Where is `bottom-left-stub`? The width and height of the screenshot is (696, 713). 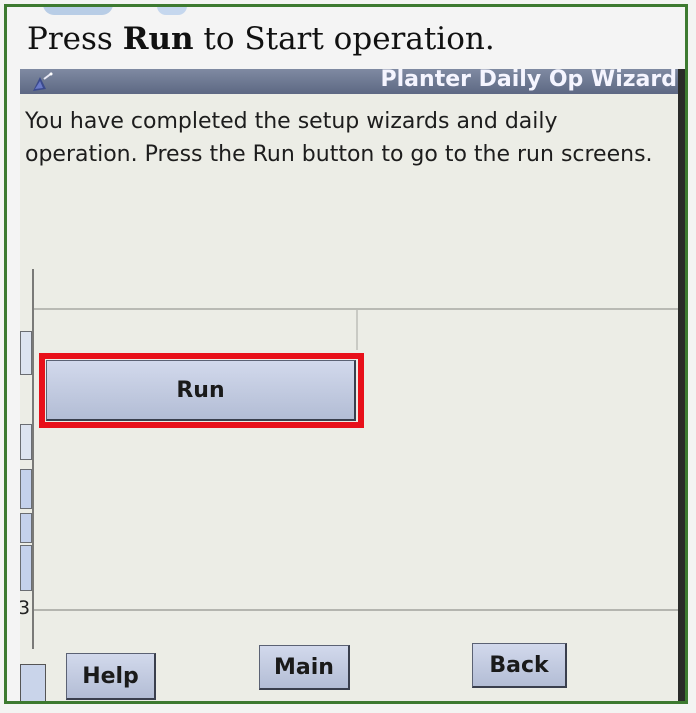
bottom-left-stub is located at coordinates (33, 682).